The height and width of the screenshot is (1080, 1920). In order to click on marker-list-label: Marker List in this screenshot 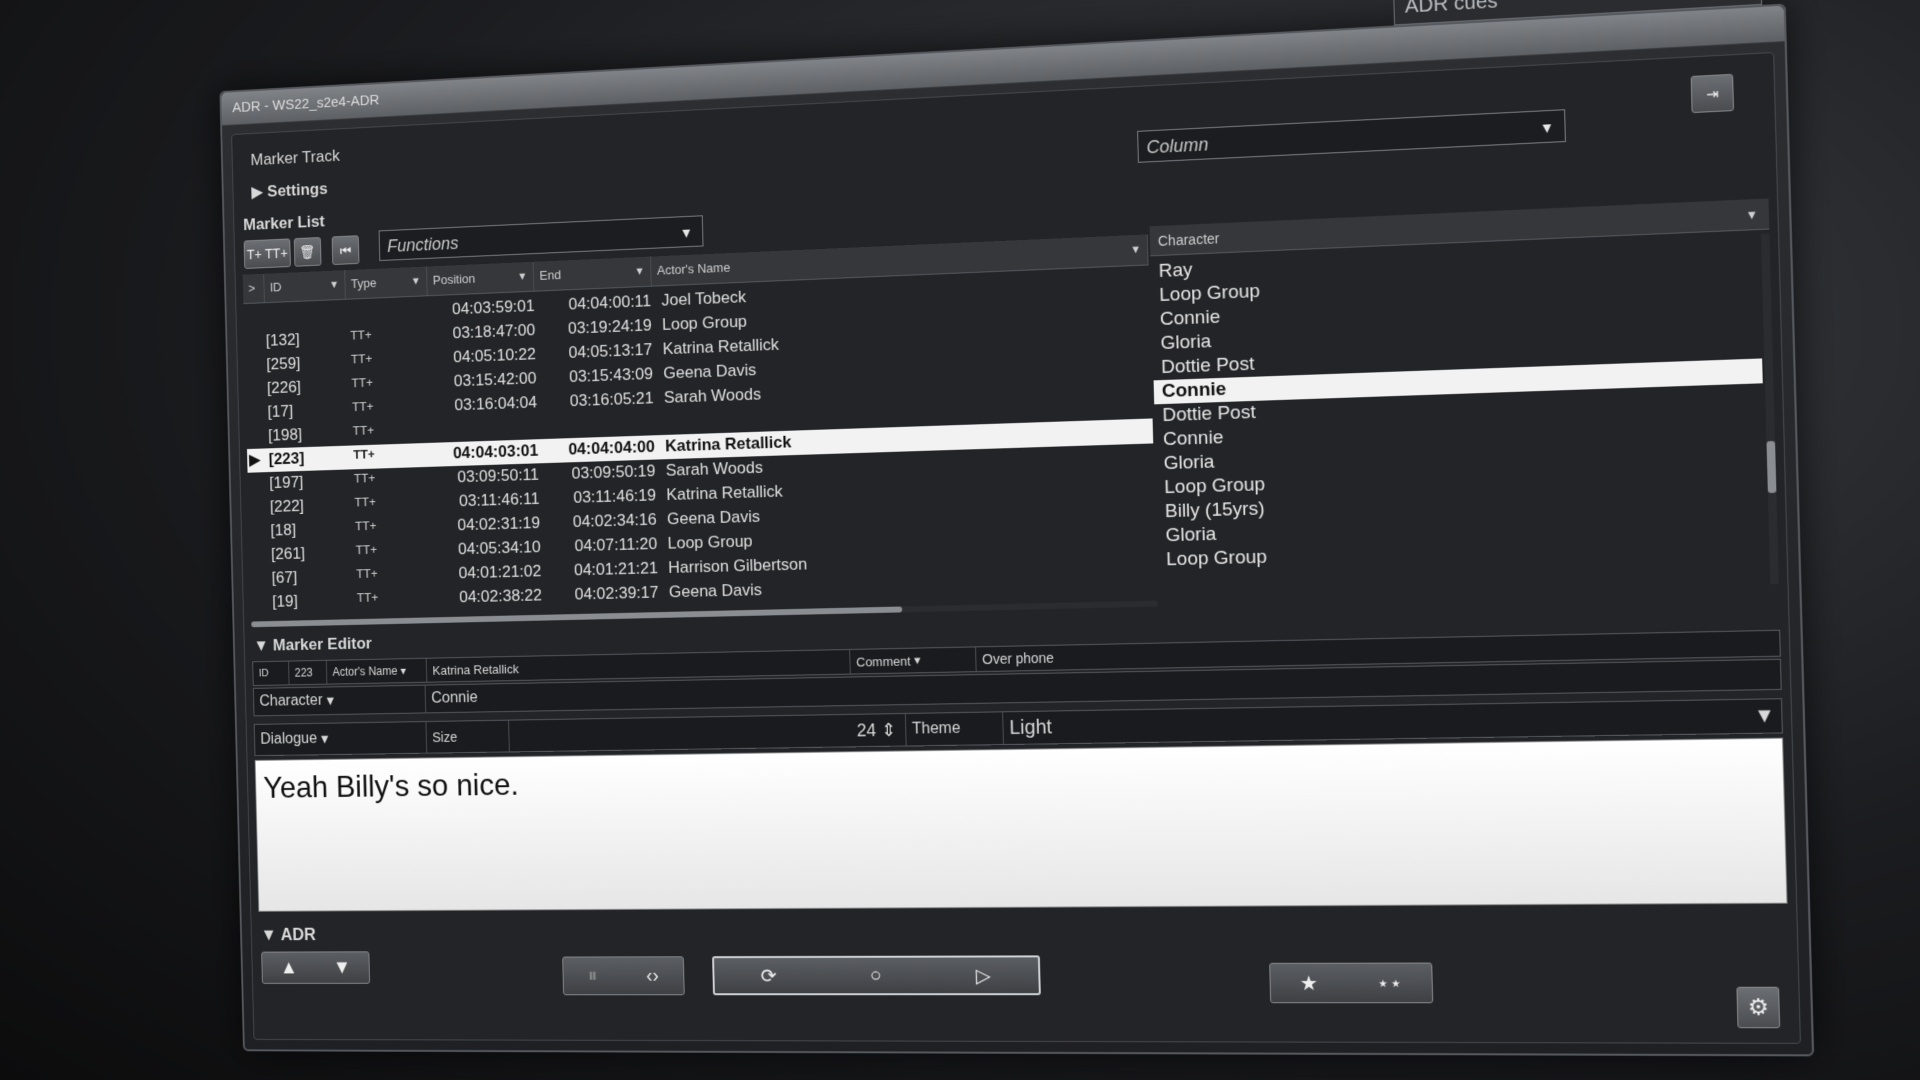, I will do `click(284, 223)`.